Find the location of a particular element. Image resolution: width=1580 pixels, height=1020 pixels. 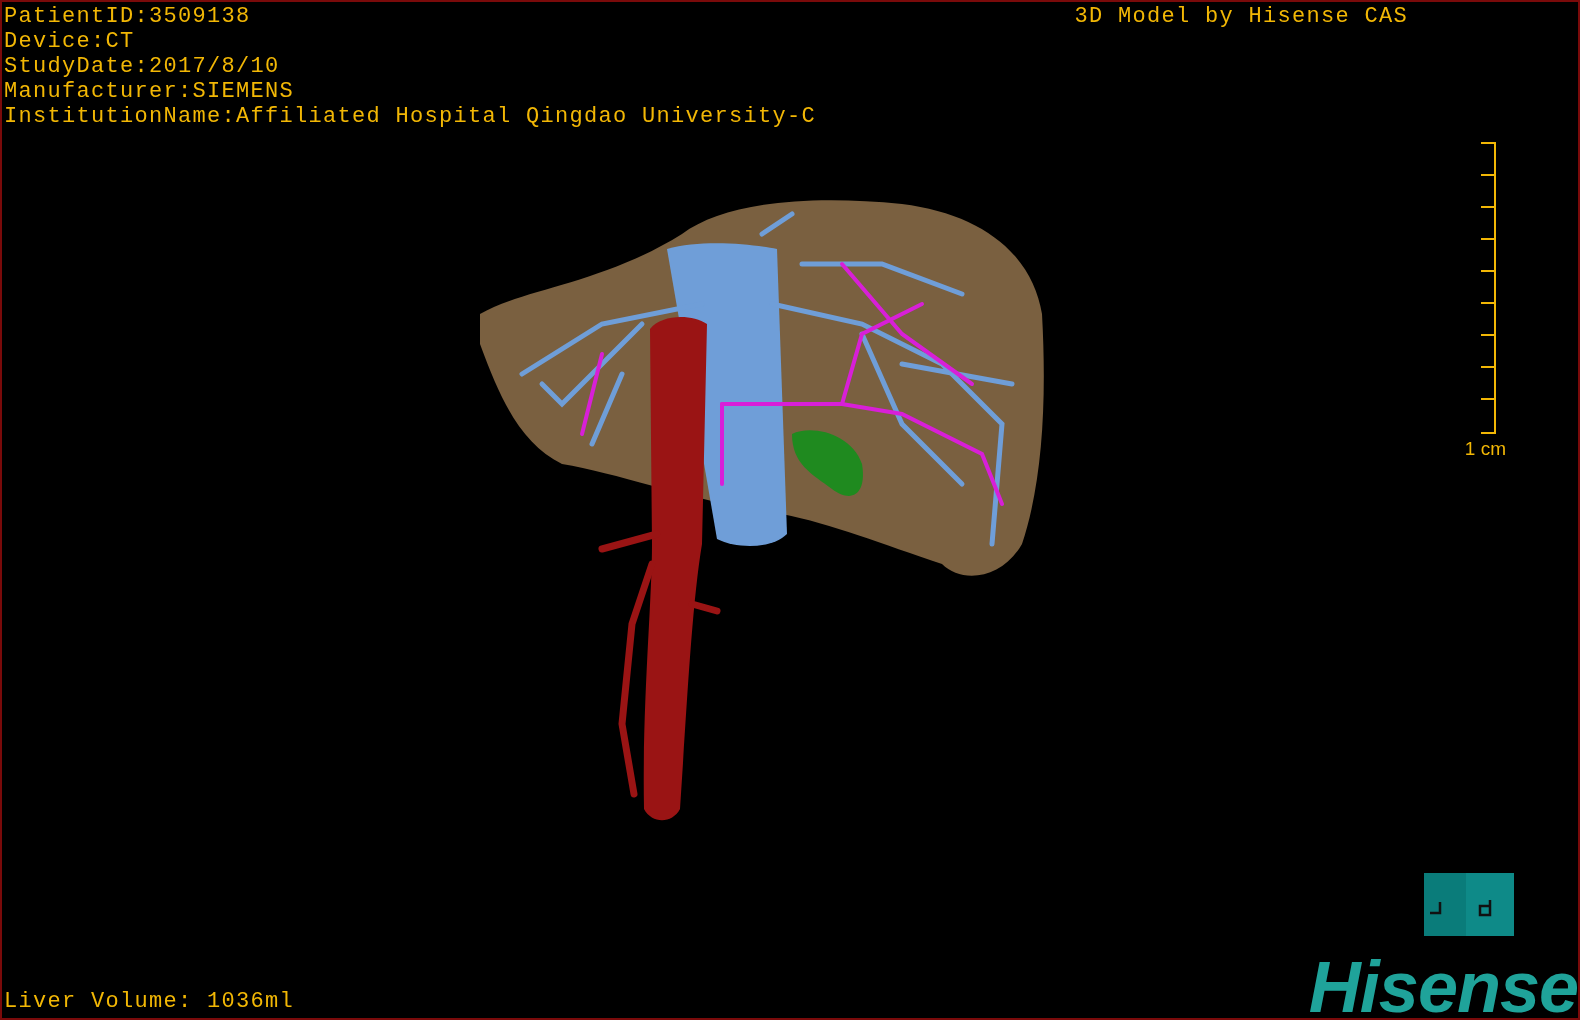

study-info-line: InstitutionName:Affiliated Hospital Qingdao University-C is located at coordinates (410, 116).